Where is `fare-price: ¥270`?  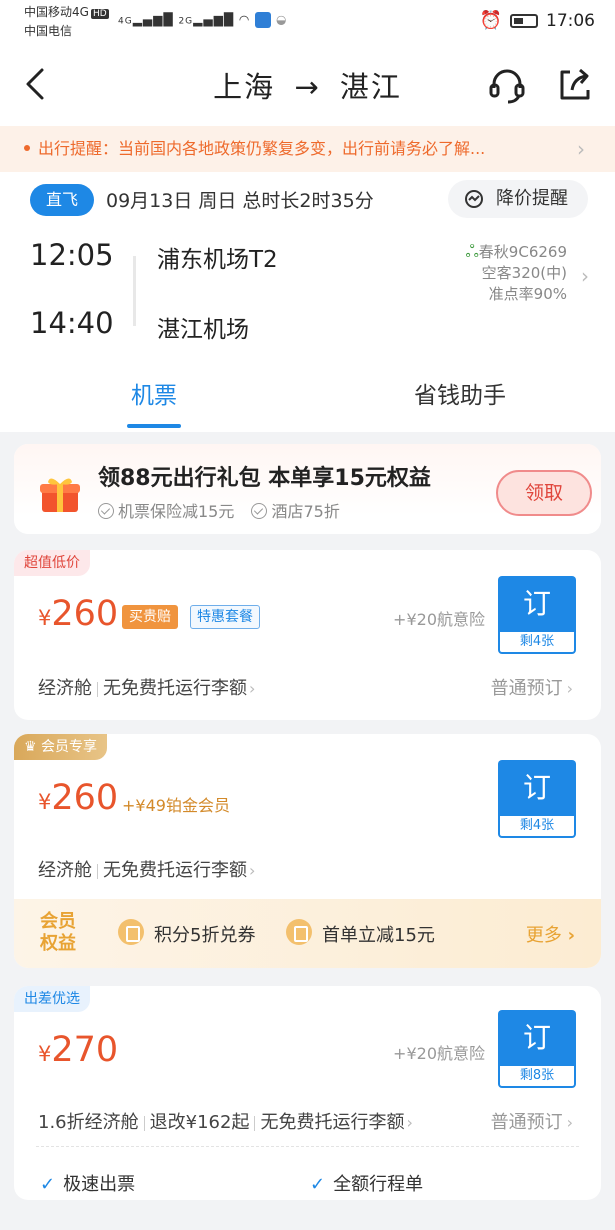 fare-price: ¥270 is located at coordinates (78, 1050).